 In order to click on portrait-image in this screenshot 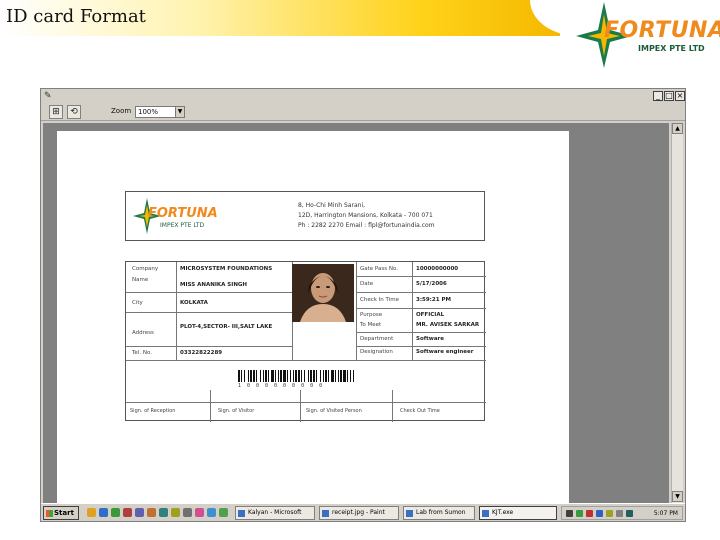, I will do `click(323, 293)`.